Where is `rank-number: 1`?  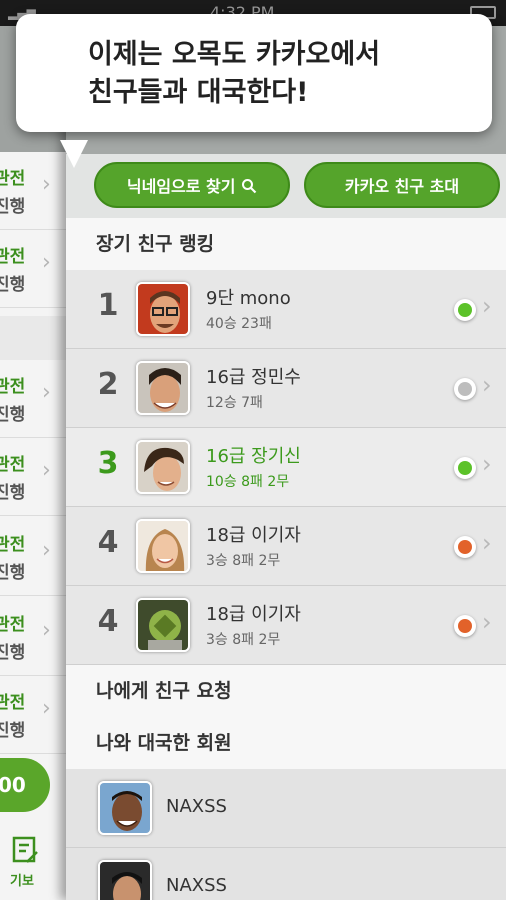
rank-number: 1 is located at coordinates (108, 305).